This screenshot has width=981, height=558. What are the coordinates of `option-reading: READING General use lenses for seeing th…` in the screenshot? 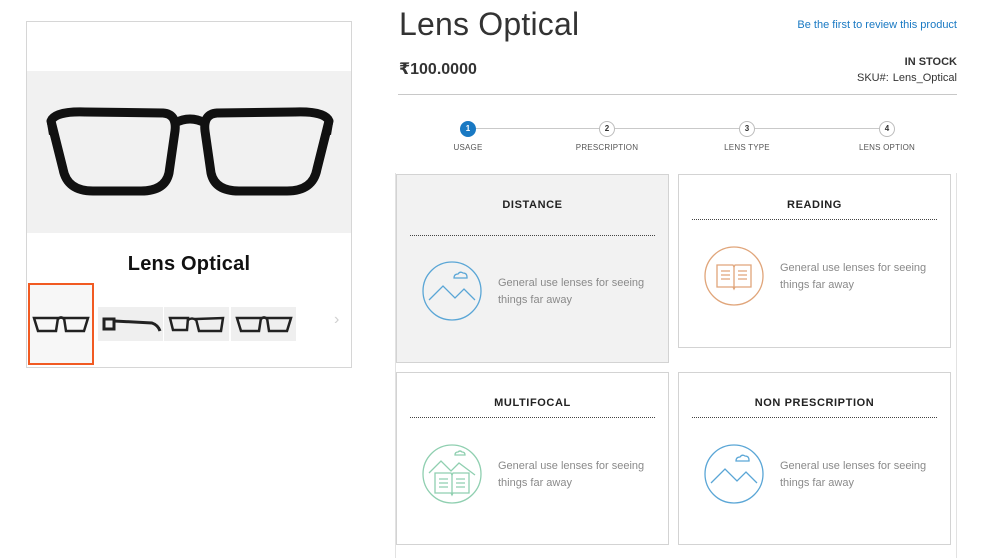 It's located at (814, 261).